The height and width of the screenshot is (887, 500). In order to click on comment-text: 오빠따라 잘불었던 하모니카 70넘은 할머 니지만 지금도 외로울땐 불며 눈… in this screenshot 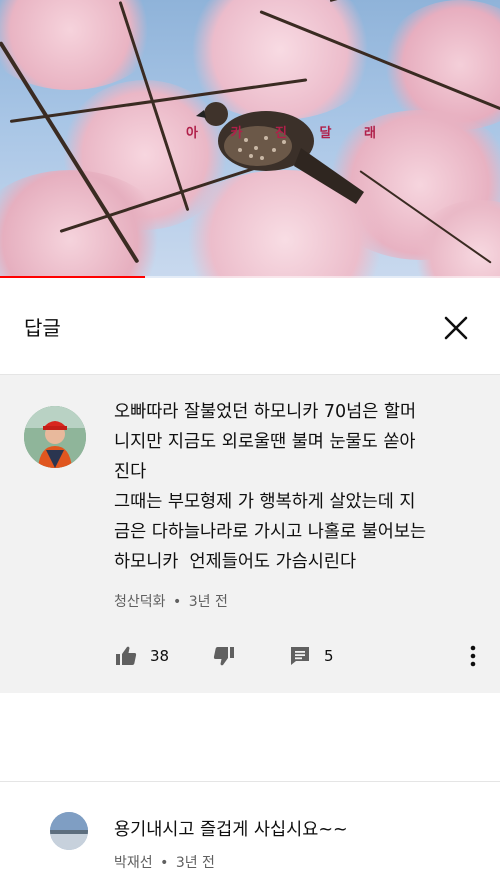, I will do `click(270, 487)`.